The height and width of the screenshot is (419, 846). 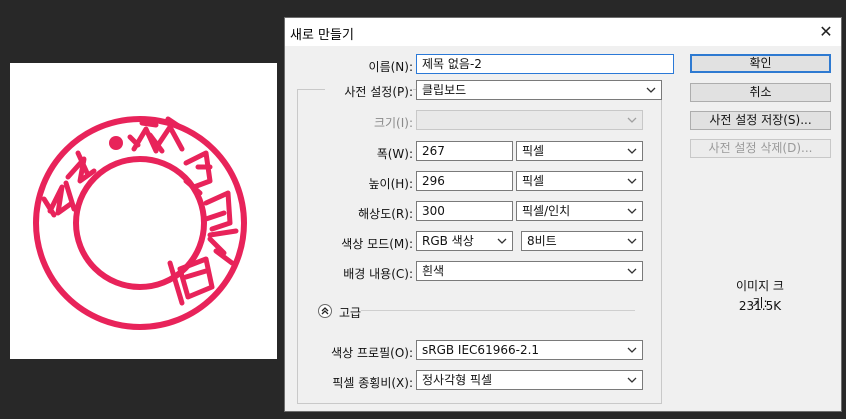 What do you see at coordinates (464, 211) in the screenshot?
I see `resolution-input: 300` at bounding box center [464, 211].